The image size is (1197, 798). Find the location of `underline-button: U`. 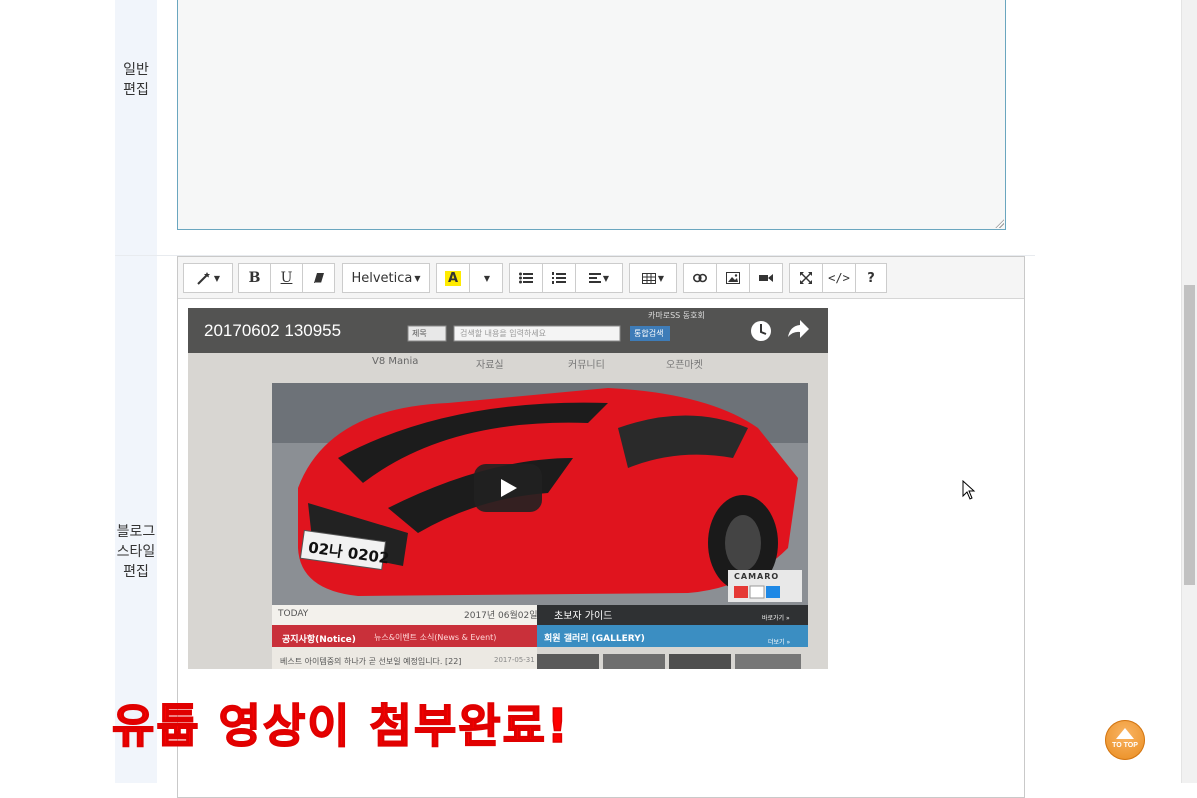

underline-button: U is located at coordinates (286, 278).